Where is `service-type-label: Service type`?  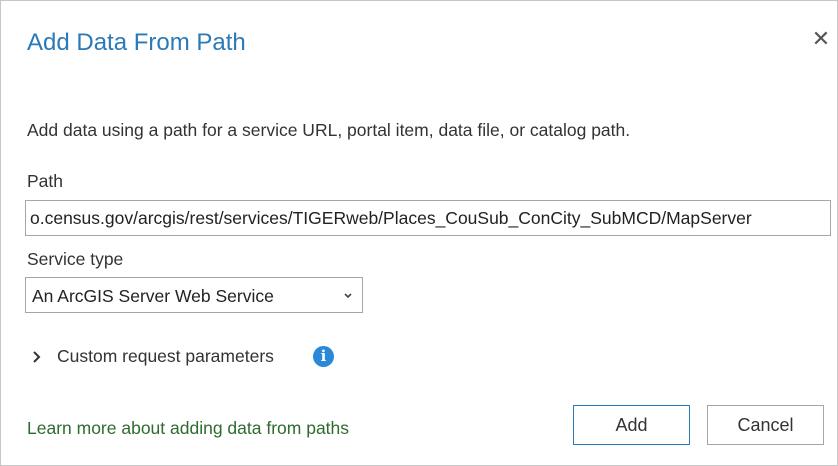 service-type-label: Service type is located at coordinates (75, 259).